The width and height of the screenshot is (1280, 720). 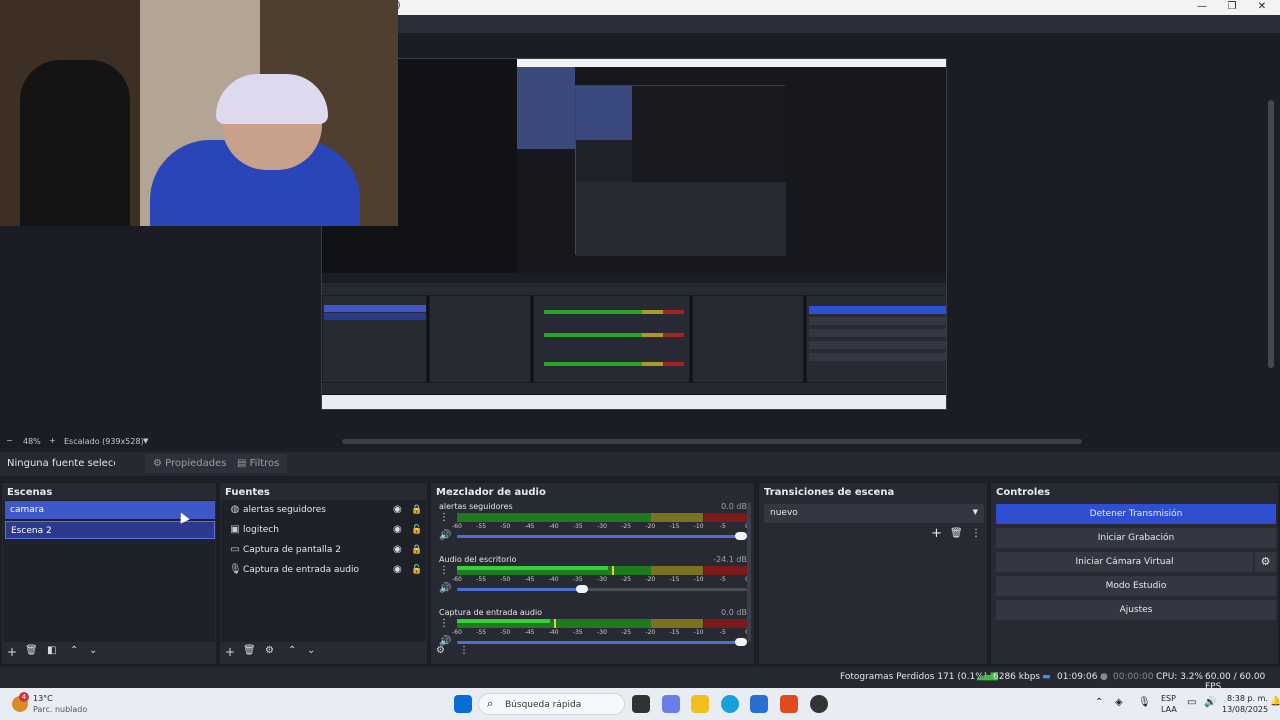 What do you see at coordinates (1169, 709) in the screenshot?
I see `language-sub: LAA` at bounding box center [1169, 709].